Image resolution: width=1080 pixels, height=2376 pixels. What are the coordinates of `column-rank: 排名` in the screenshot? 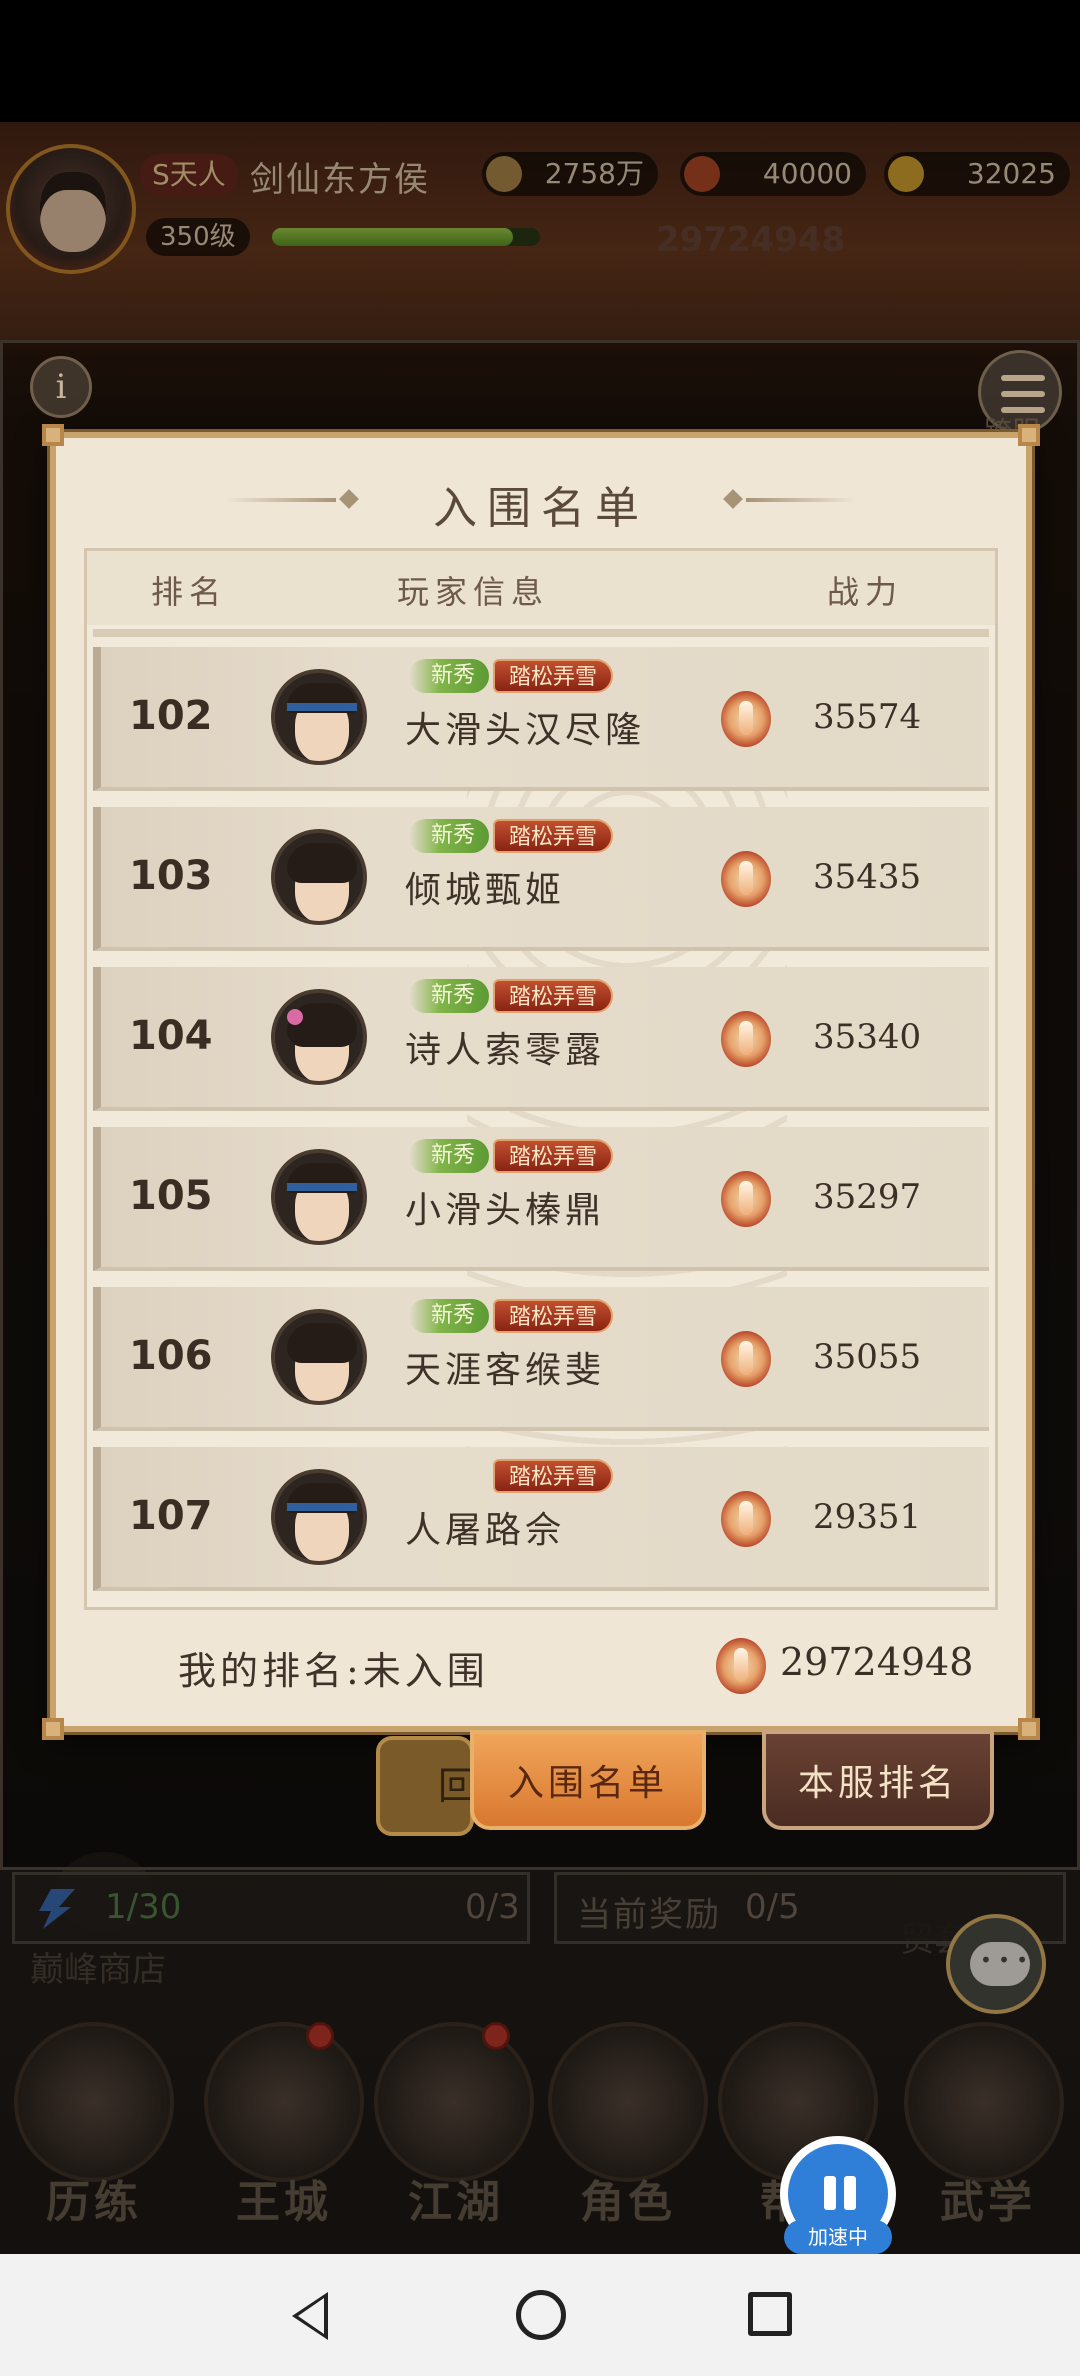 It's located at (189, 592).